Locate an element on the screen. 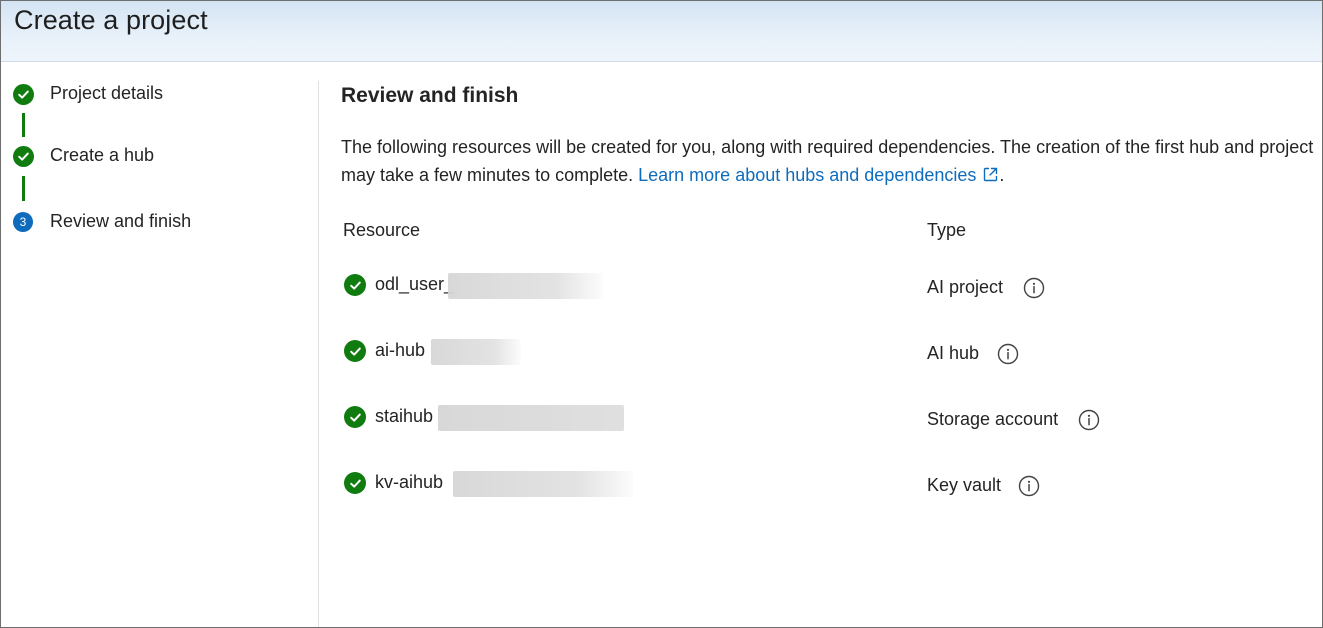  section-title: Review and finish is located at coordinates (430, 95).